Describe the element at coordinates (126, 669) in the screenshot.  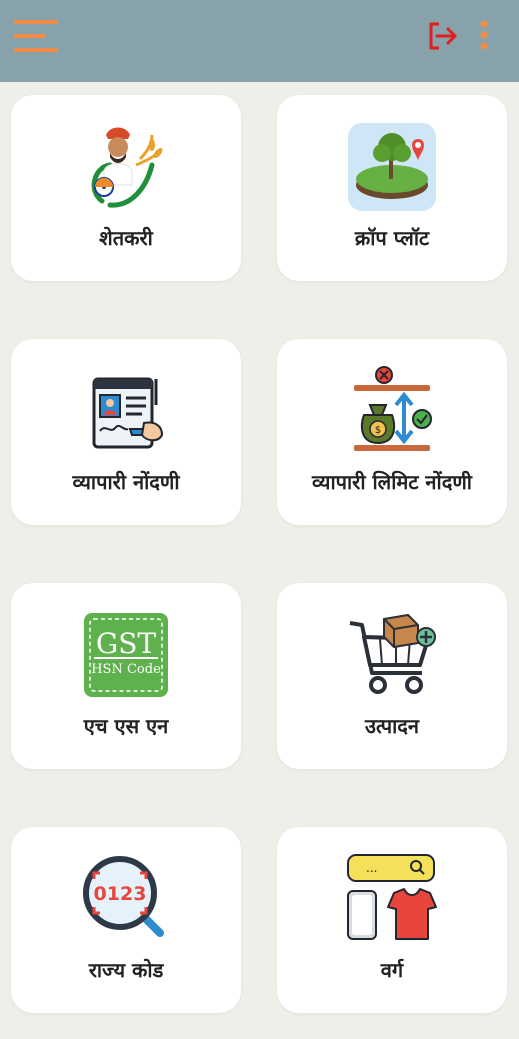
I see `hsn-code-text: HSN Code` at that location.